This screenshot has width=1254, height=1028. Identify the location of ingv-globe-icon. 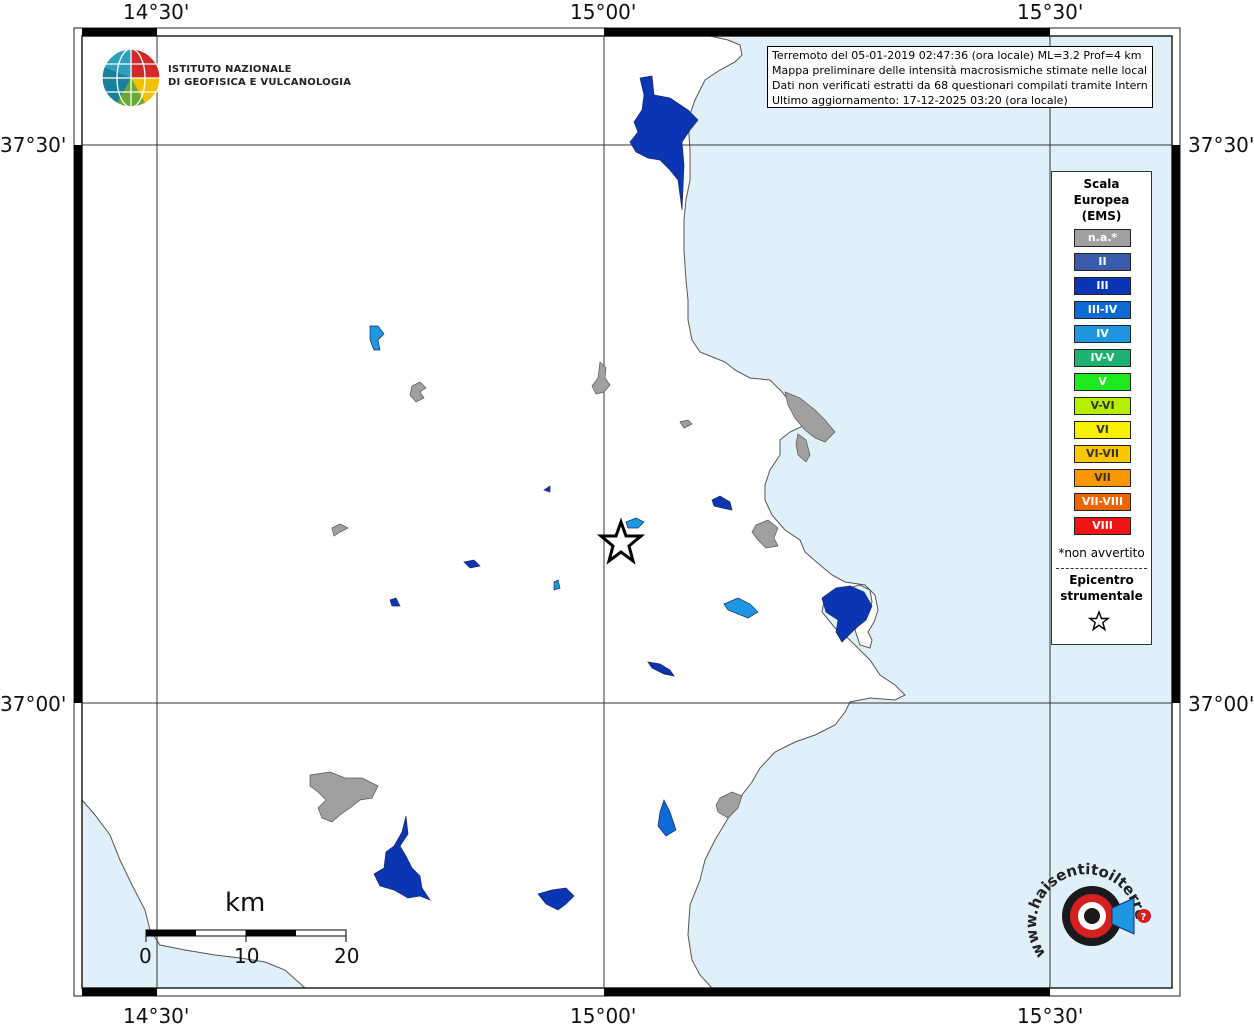
(131, 78).